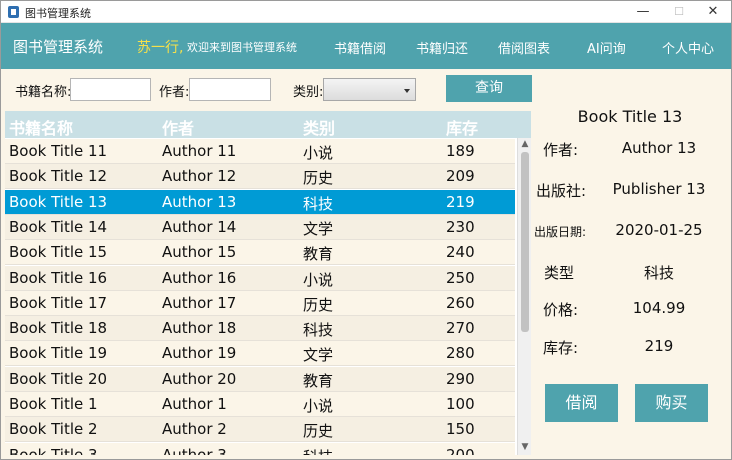 The height and width of the screenshot is (460, 732). What do you see at coordinates (53, 404) in the screenshot?
I see `cell-book-name: Book Title 1` at bounding box center [53, 404].